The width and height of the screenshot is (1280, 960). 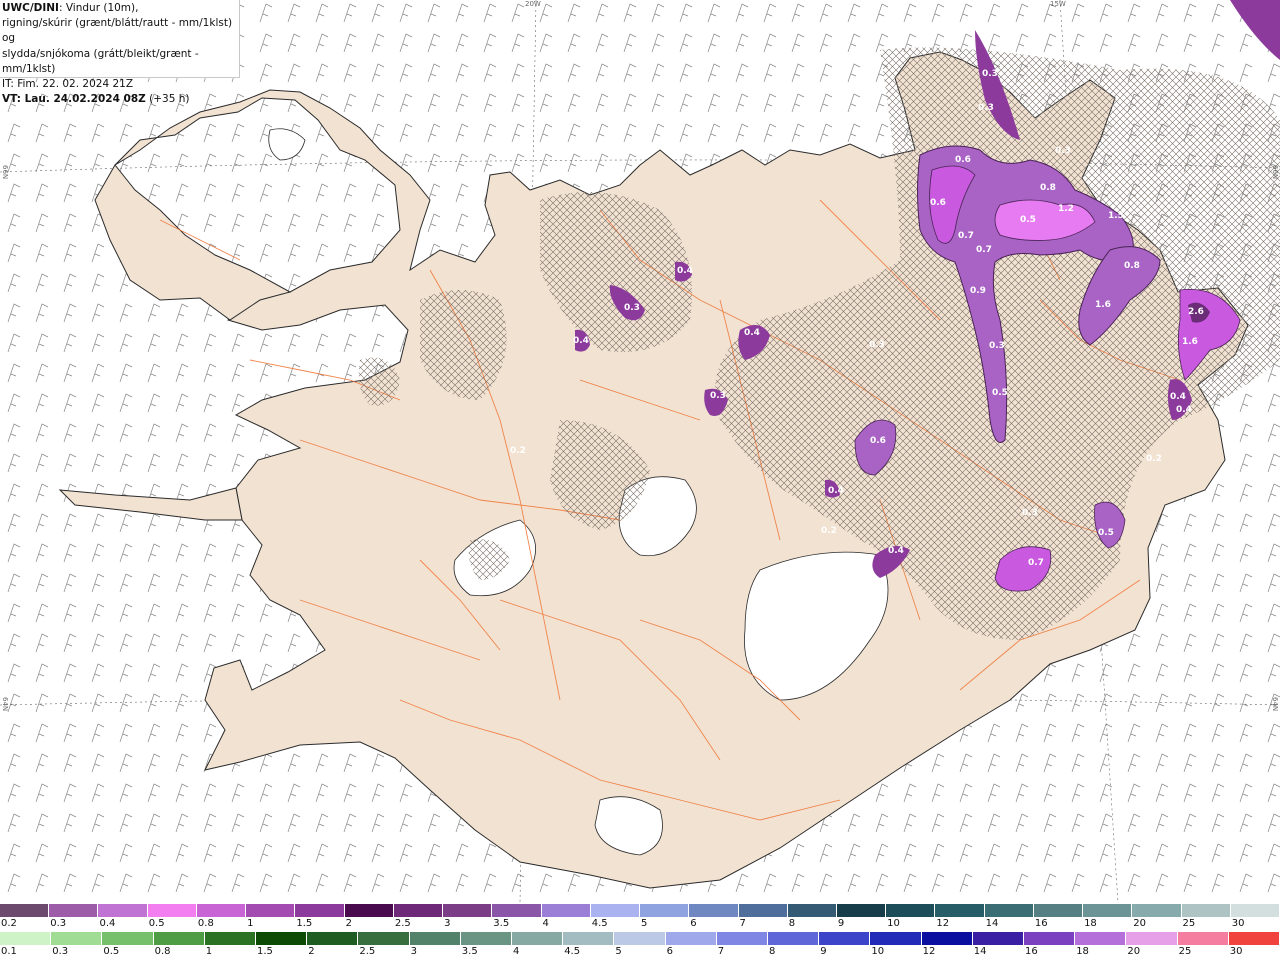 I want to click on map-label: 1.2, so click(x=1066, y=209).